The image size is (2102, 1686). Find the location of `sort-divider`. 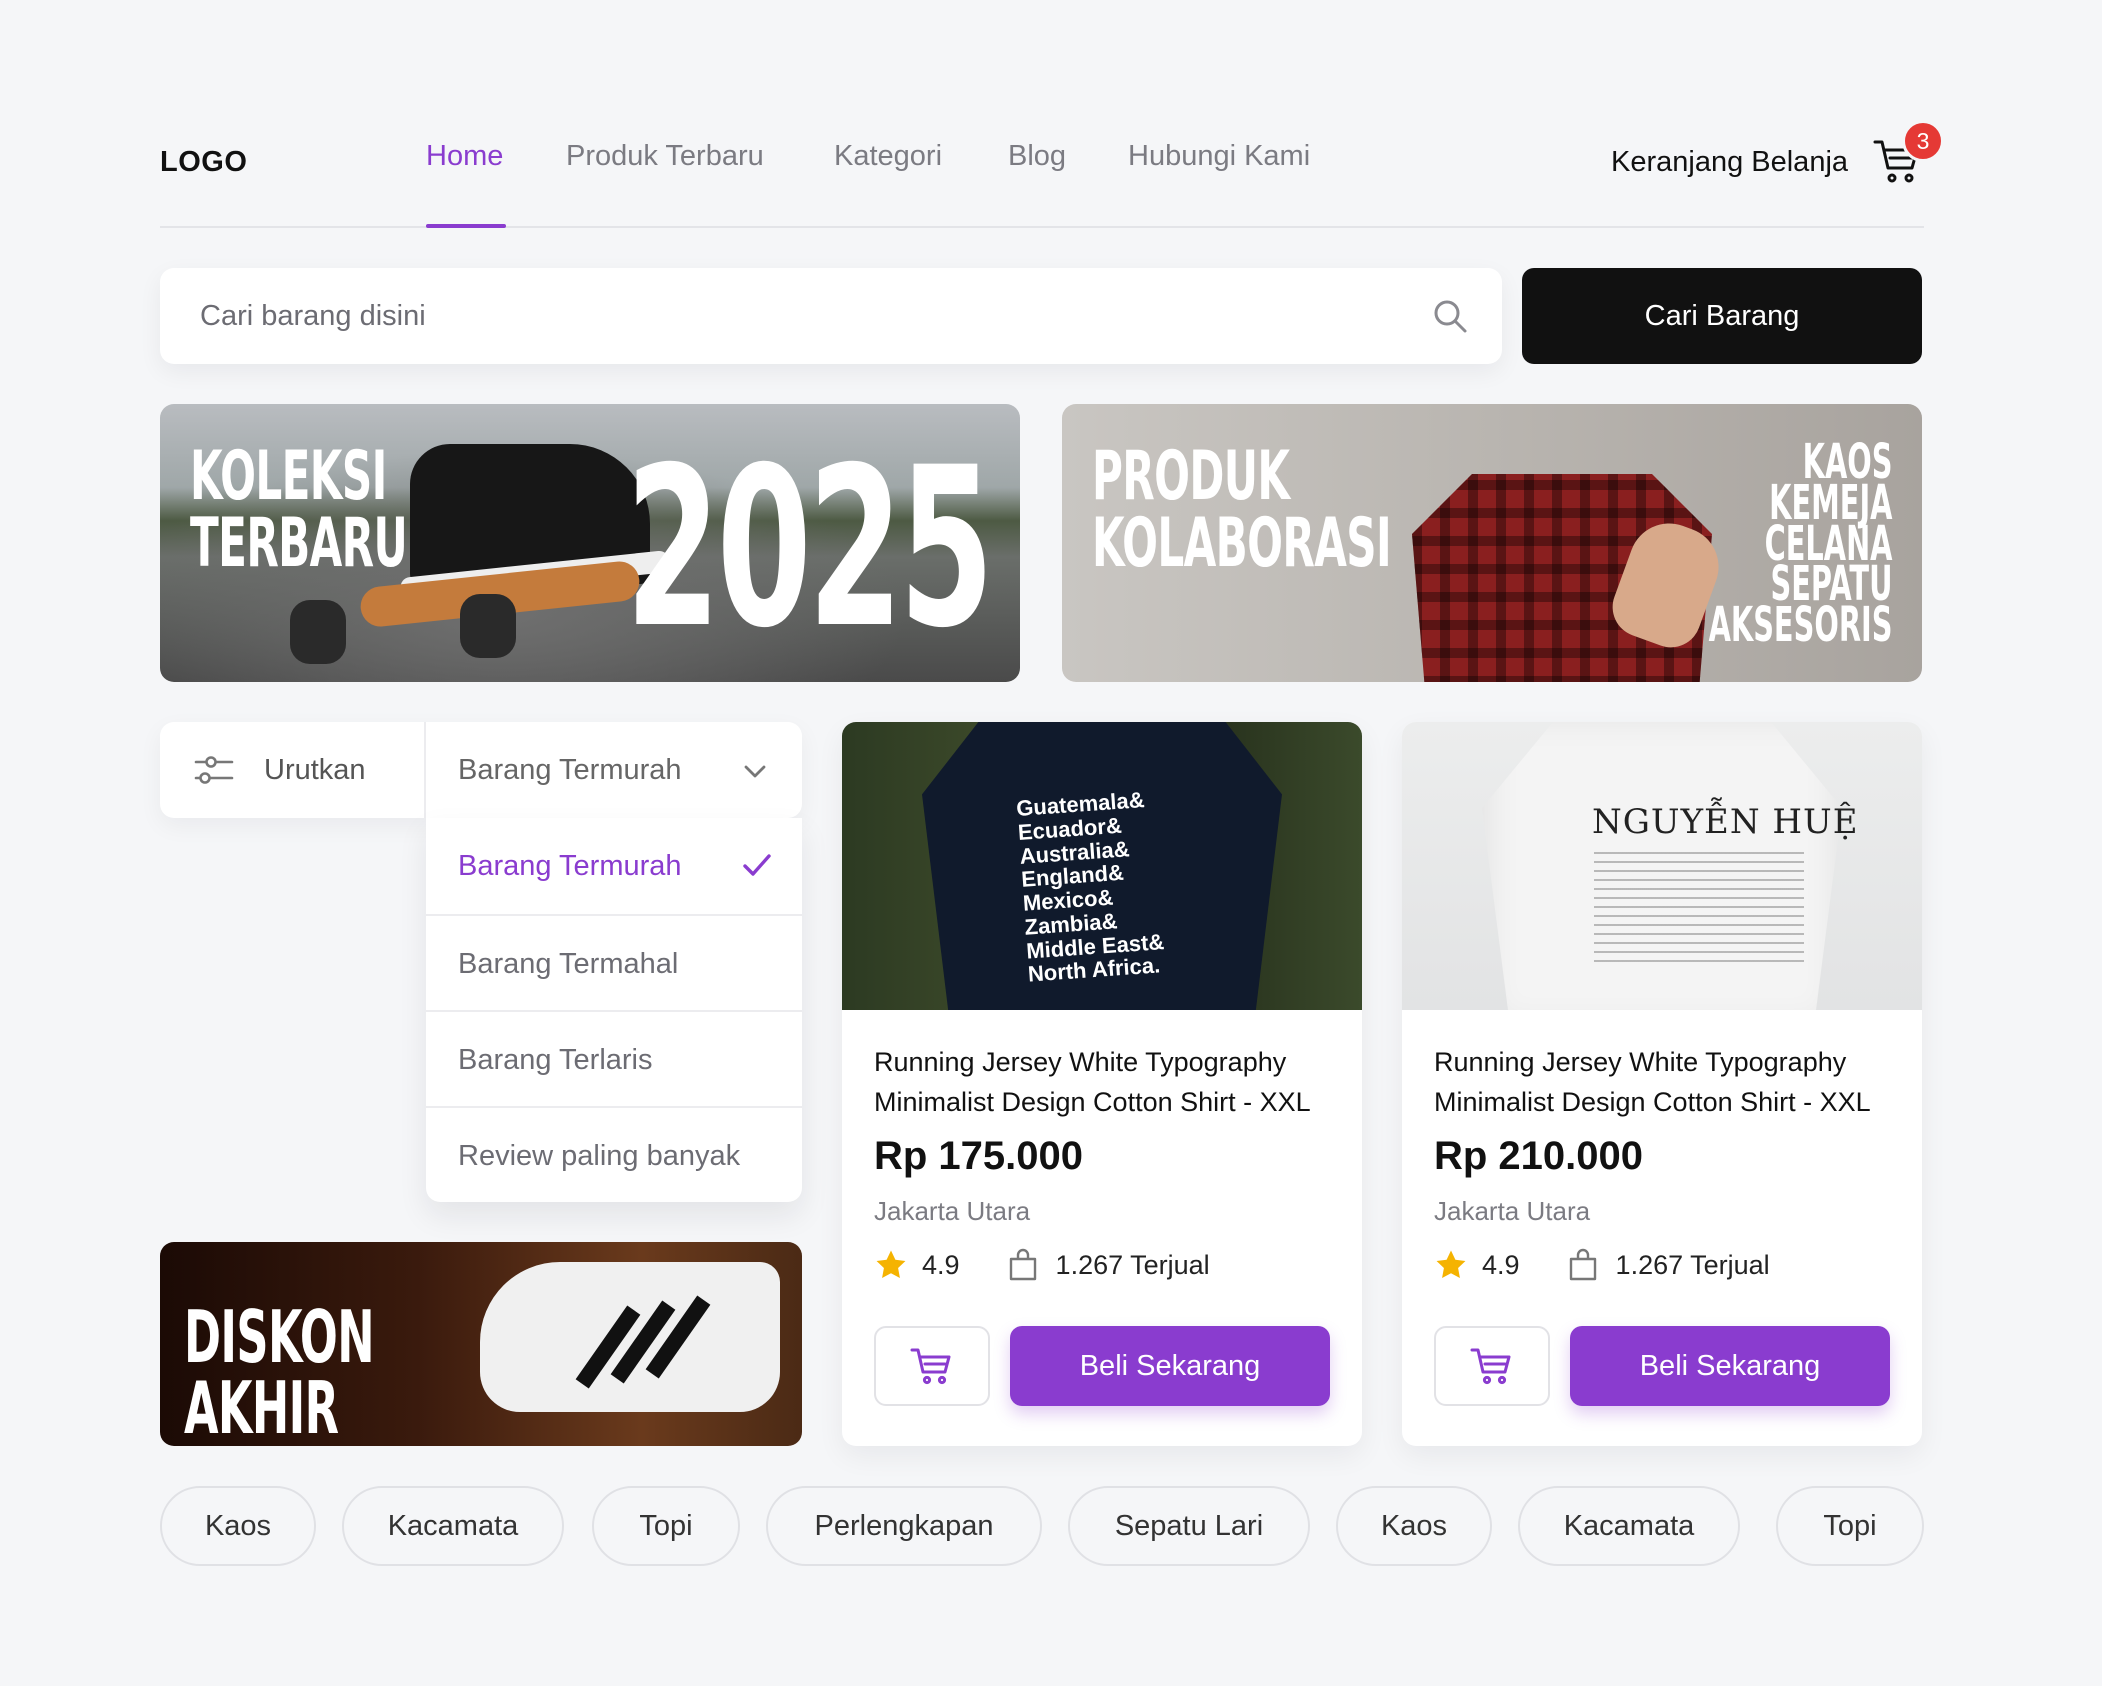

sort-divider is located at coordinates (425, 770).